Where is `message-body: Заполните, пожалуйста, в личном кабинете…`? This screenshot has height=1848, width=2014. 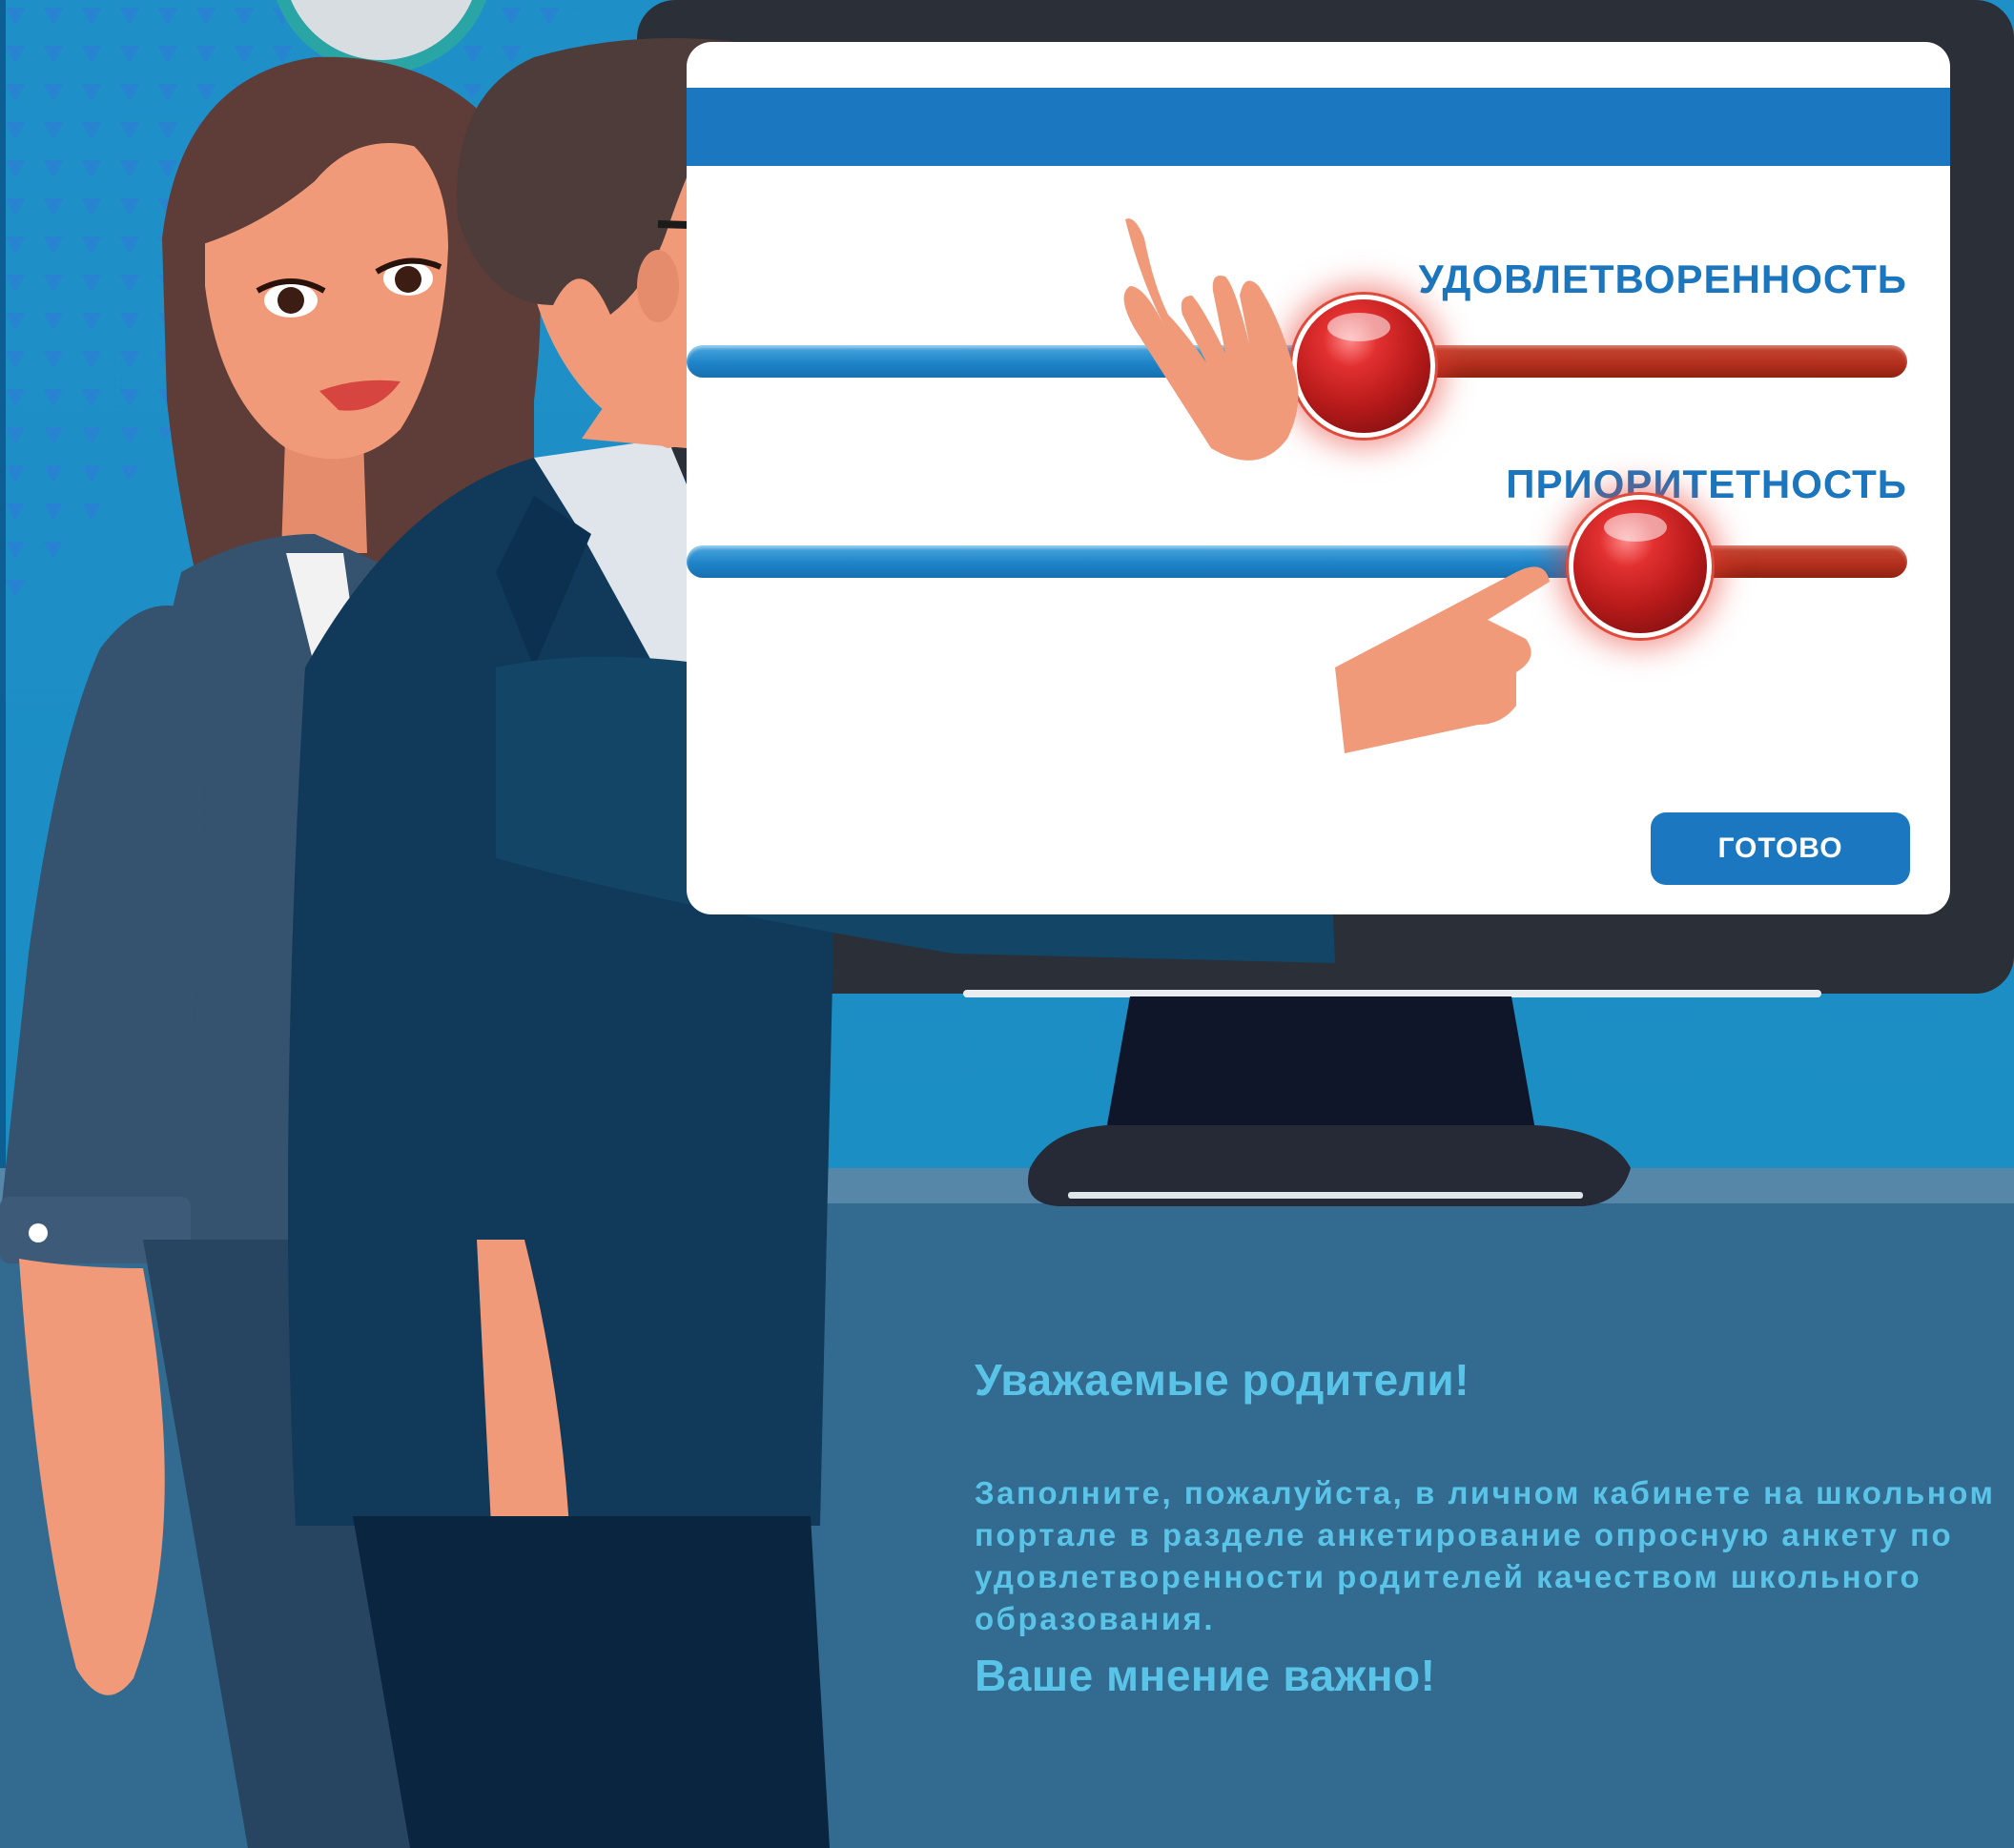
message-body: Заполните, пожалуйста, в личном кабинете… is located at coordinates (1485, 1555).